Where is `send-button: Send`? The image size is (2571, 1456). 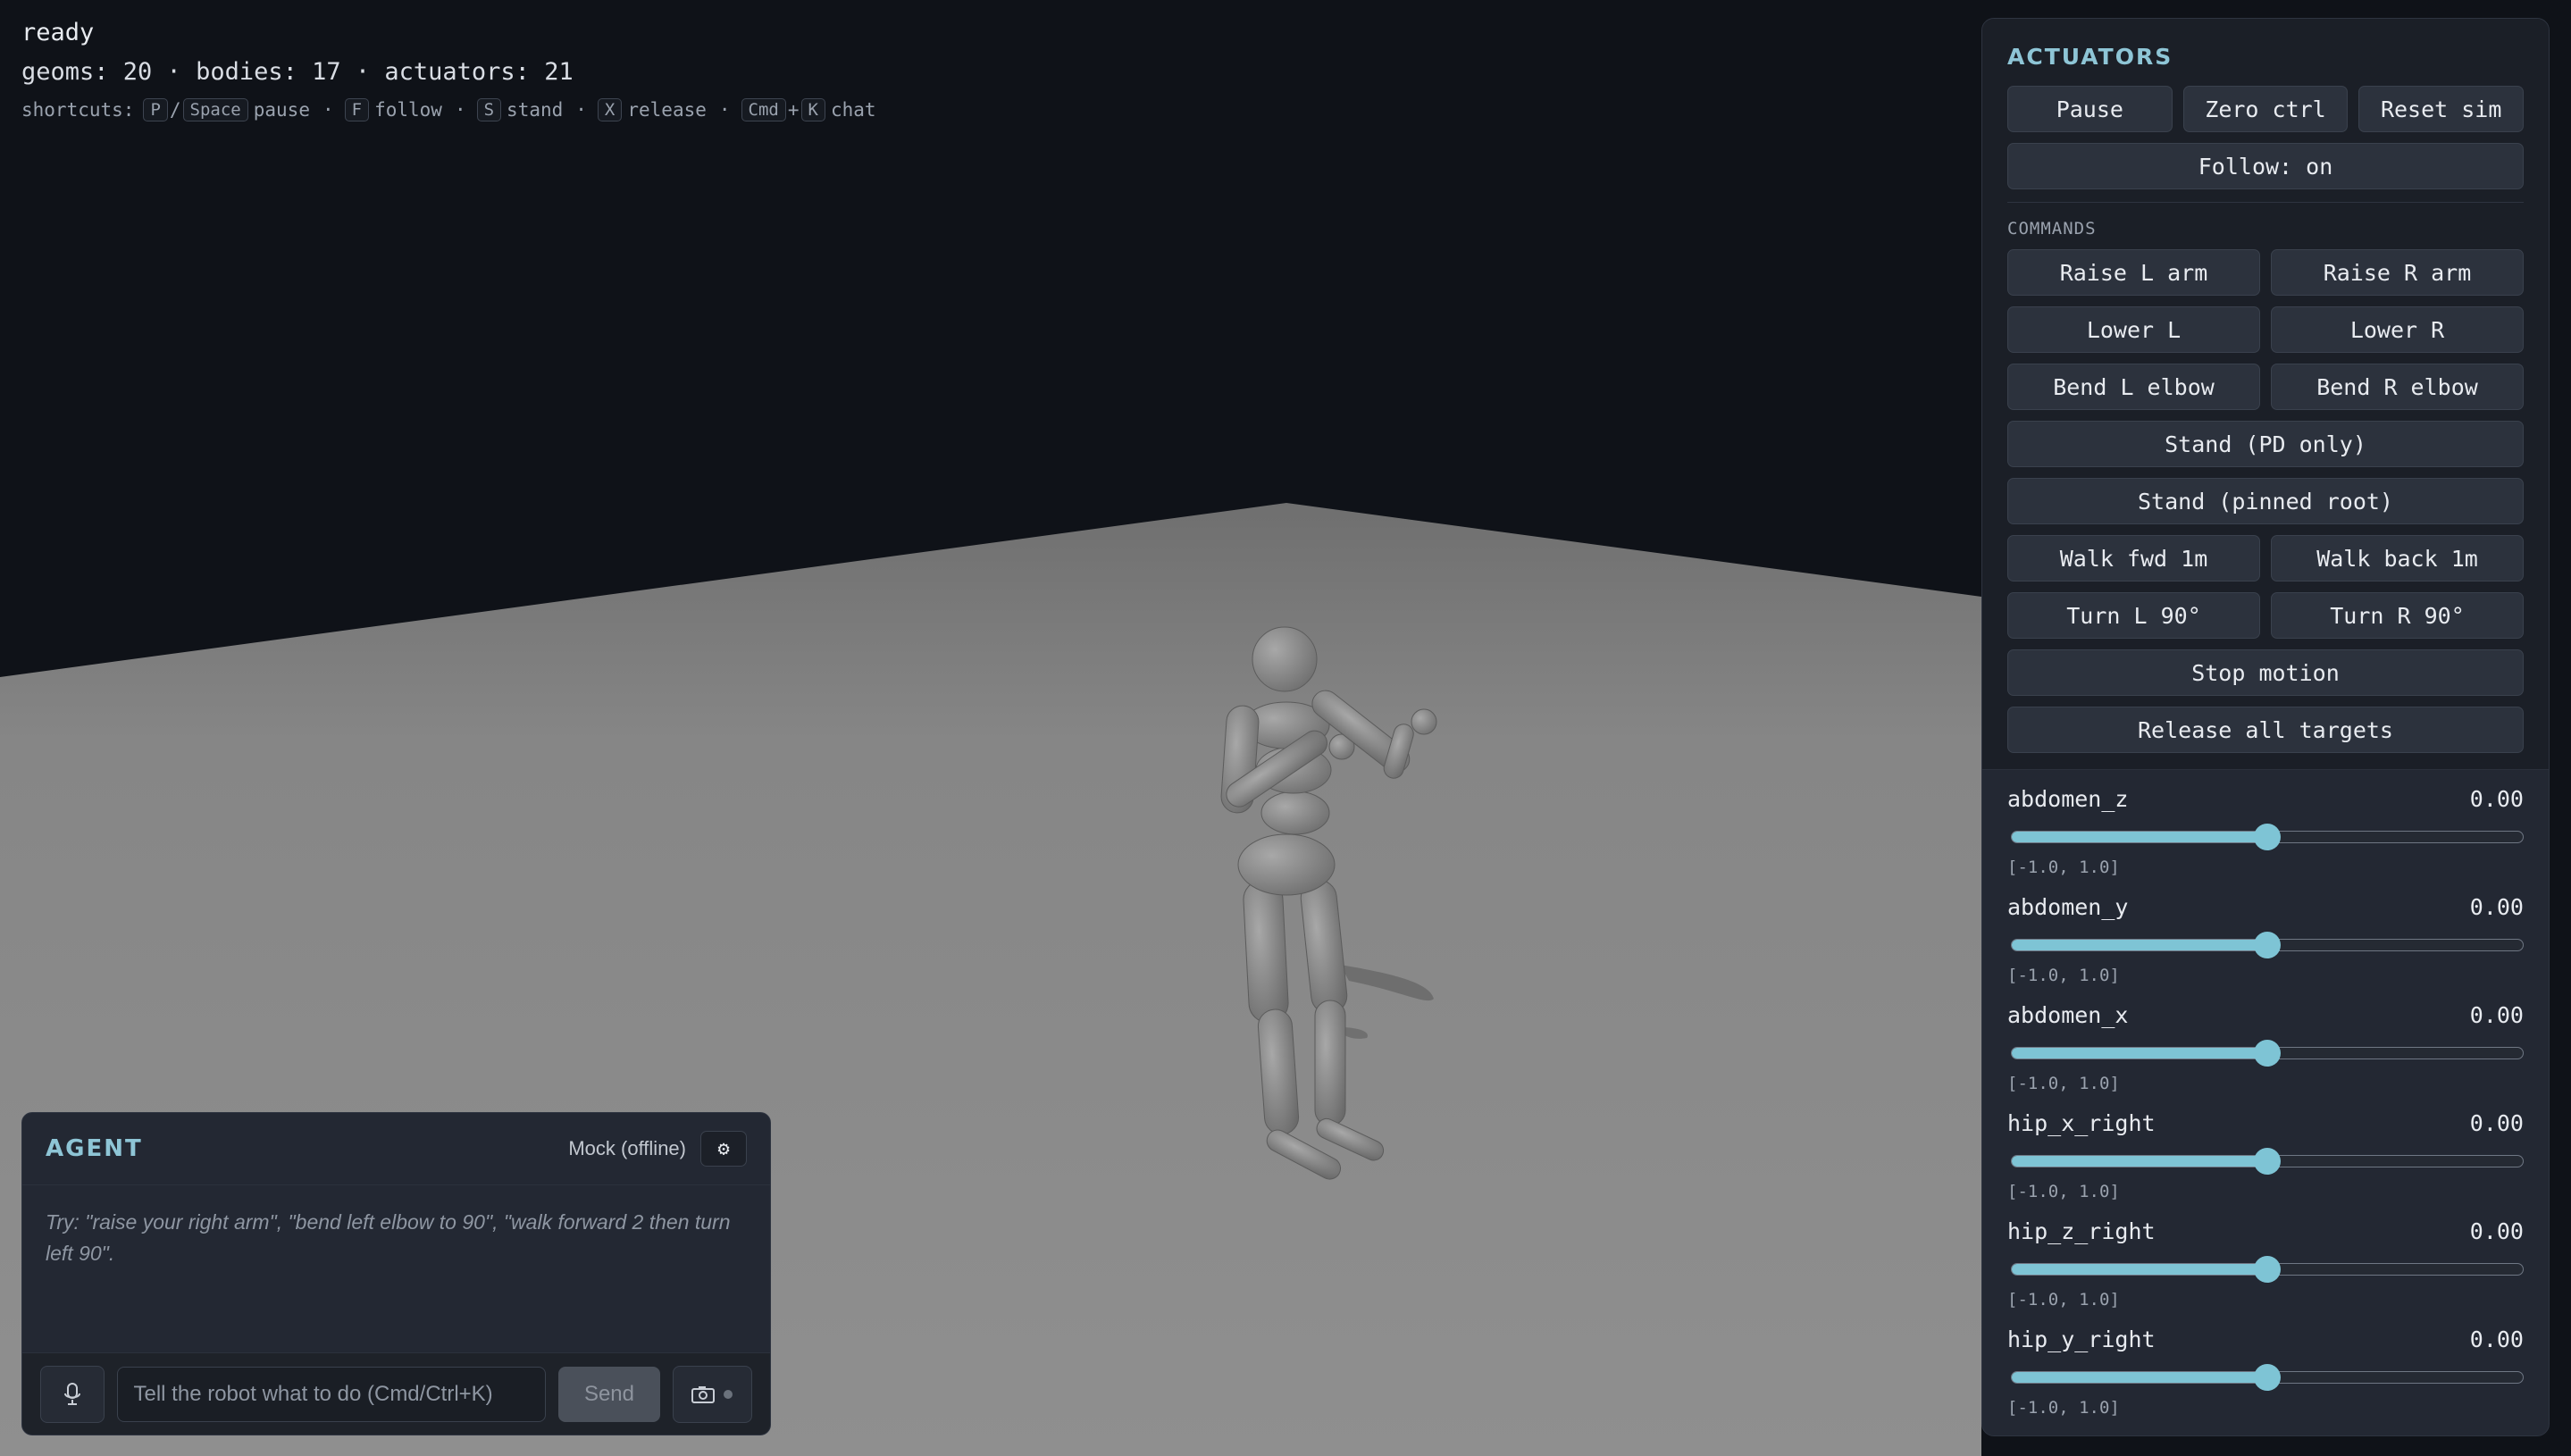 send-button: Send is located at coordinates (609, 1394).